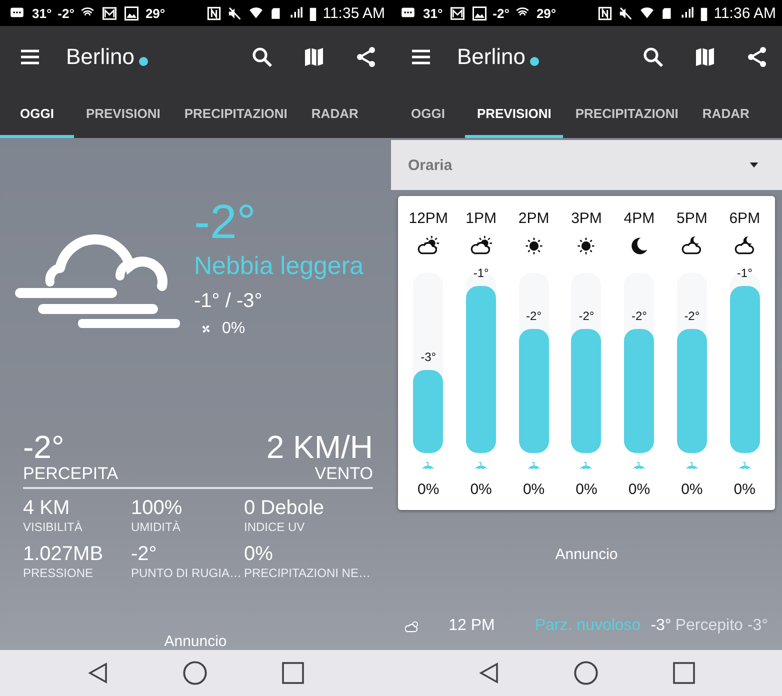 The height and width of the screenshot is (696, 782). What do you see at coordinates (144, 554) in the screenshot?
I see `detail-value: -2°` at bounding box center [144, 554].